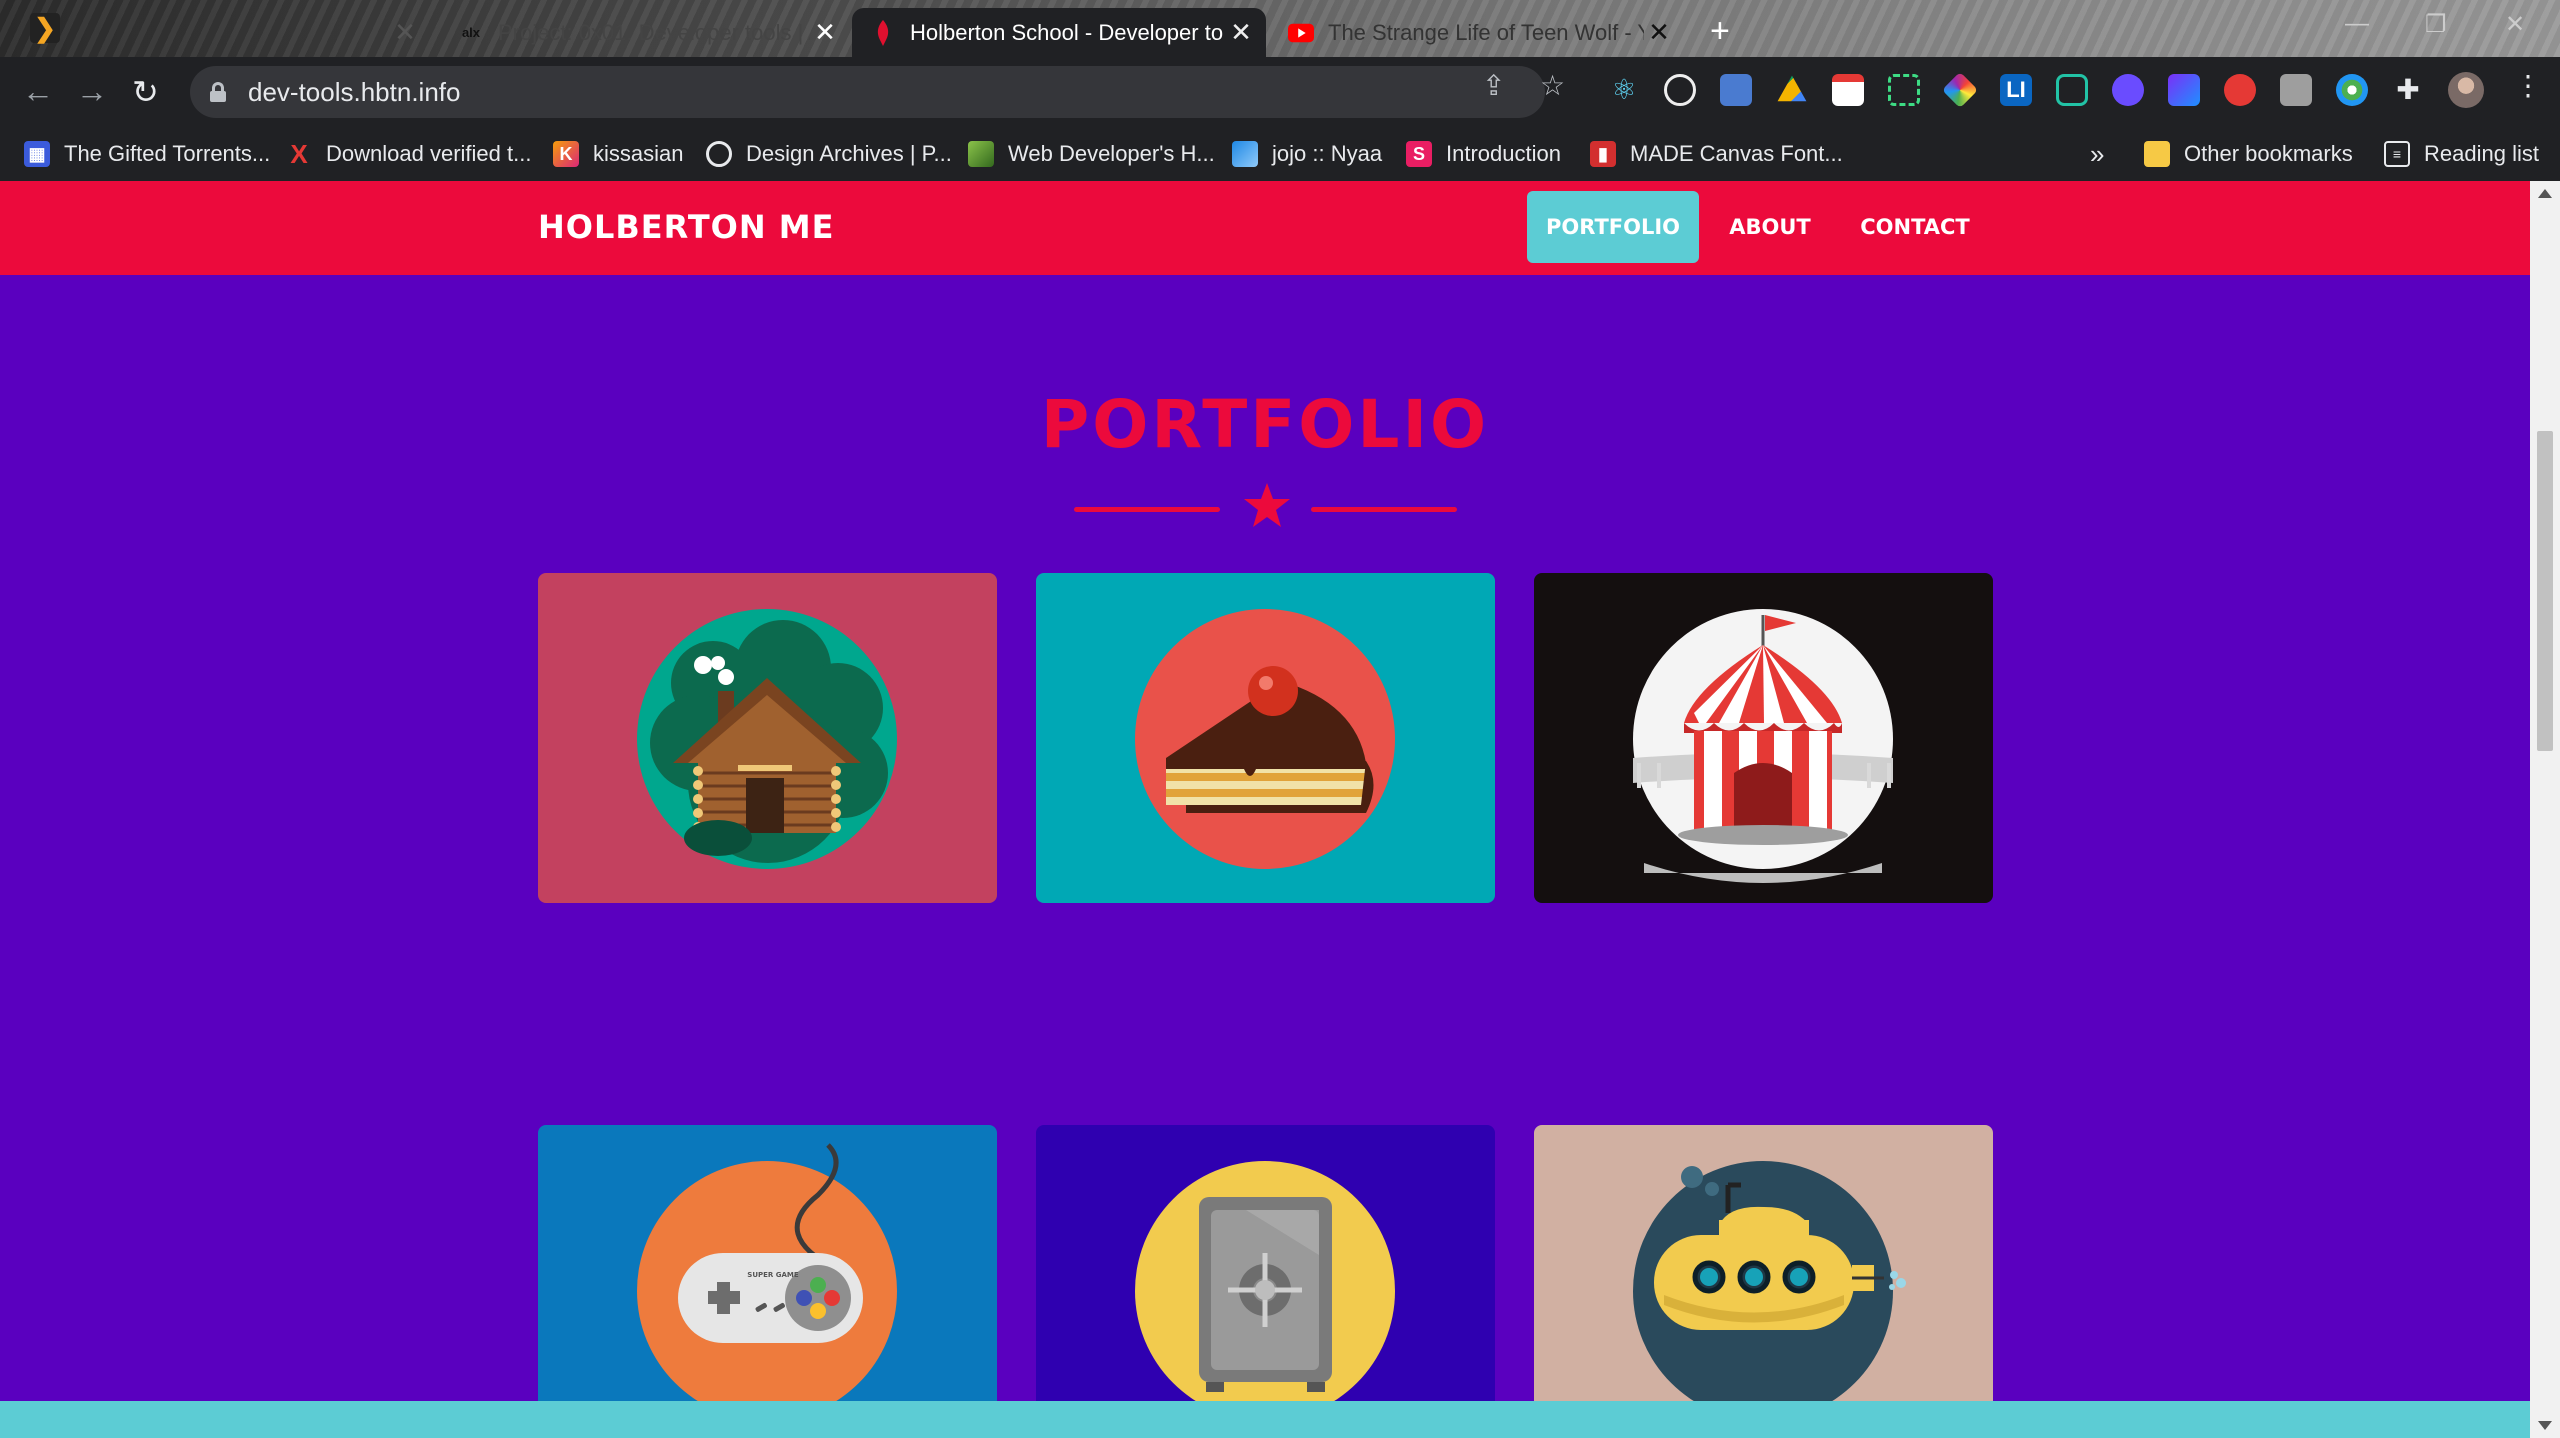  I want to click on controller-label: SUPER GAME, so click(773, 1275).